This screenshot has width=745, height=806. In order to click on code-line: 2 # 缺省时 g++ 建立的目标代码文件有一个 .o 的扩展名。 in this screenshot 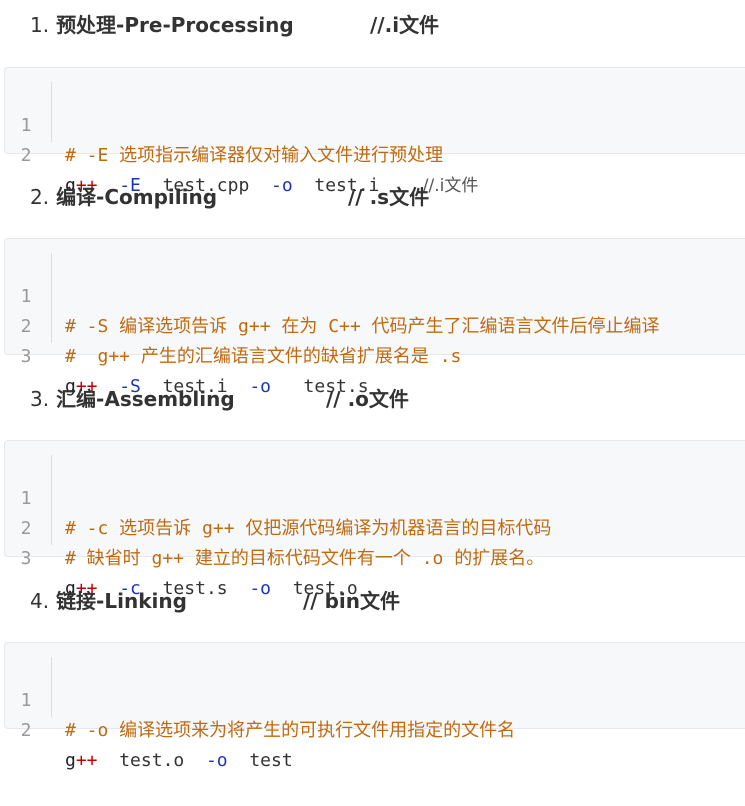, I will do `click(375, 526)`.